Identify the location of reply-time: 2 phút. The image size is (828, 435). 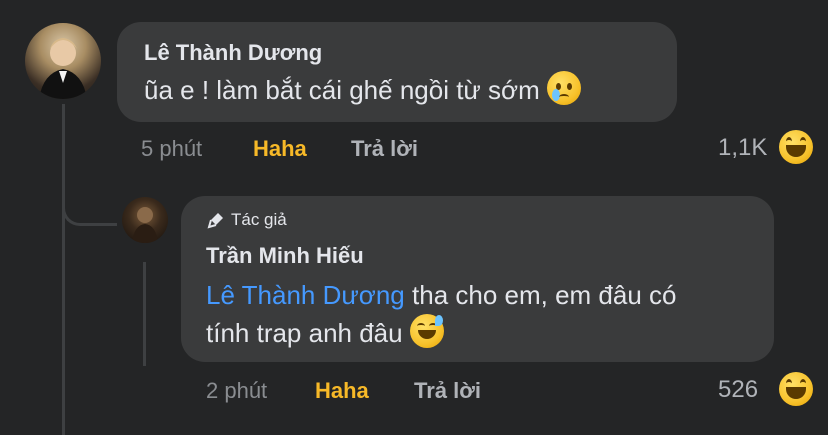
(236, 391).